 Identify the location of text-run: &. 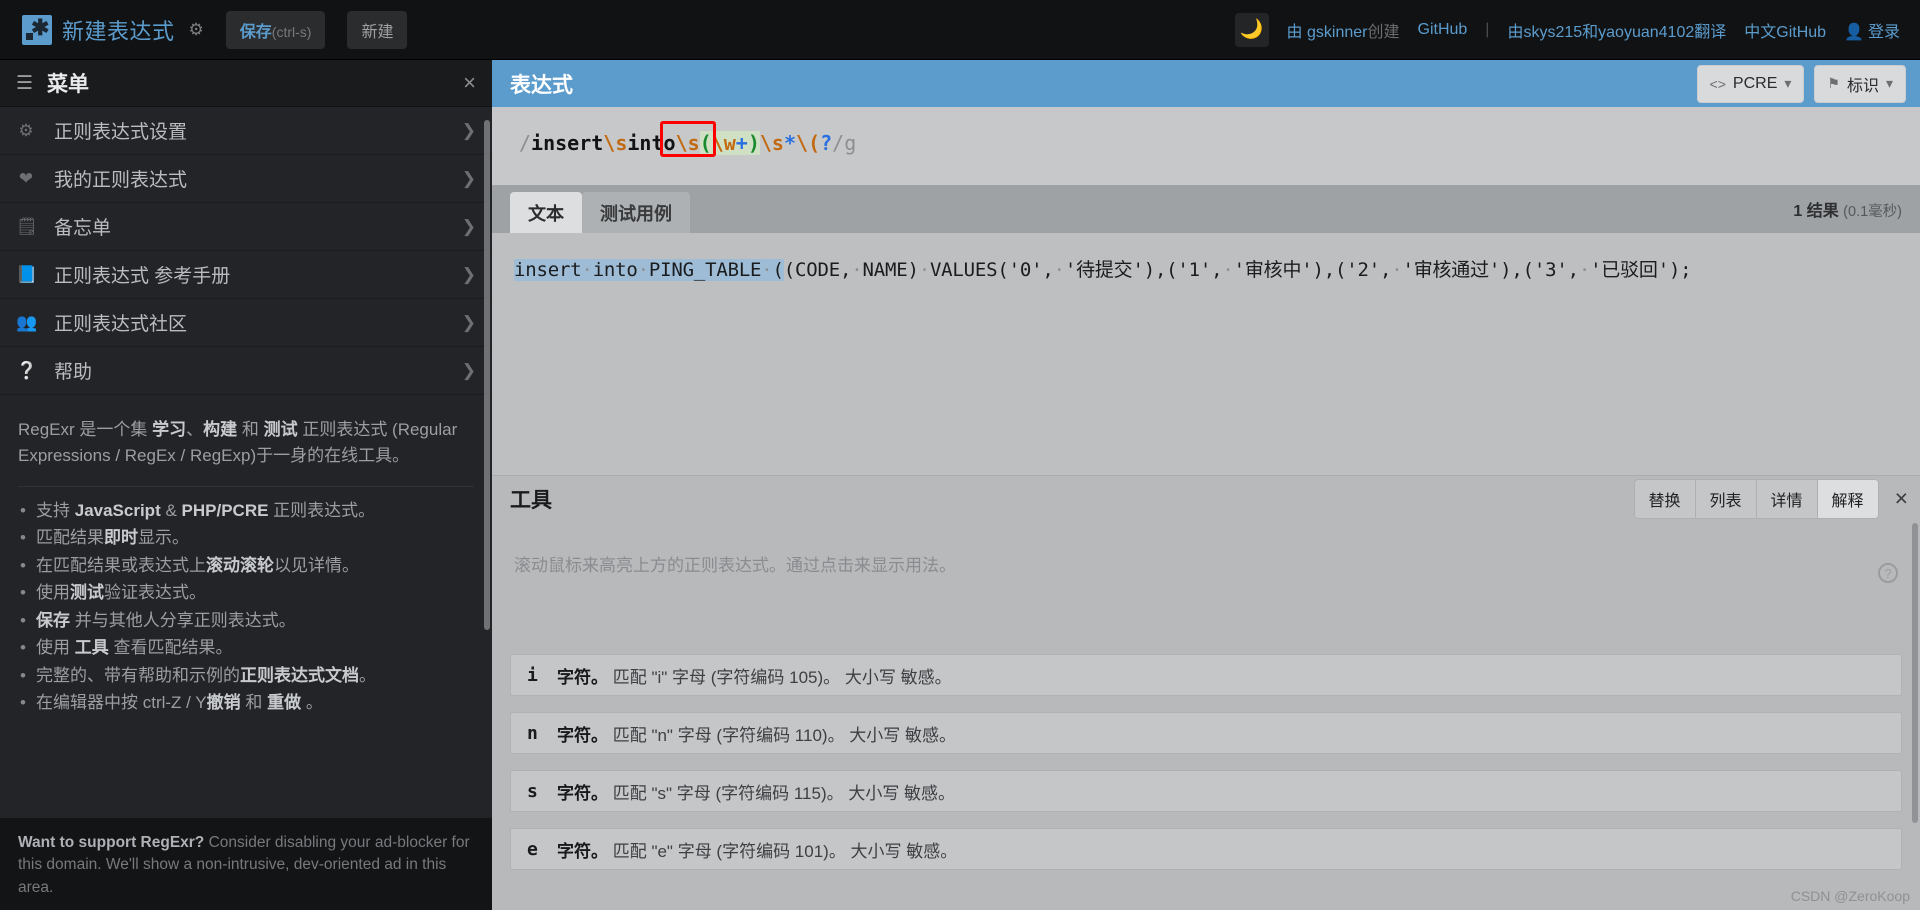
(171, 510).